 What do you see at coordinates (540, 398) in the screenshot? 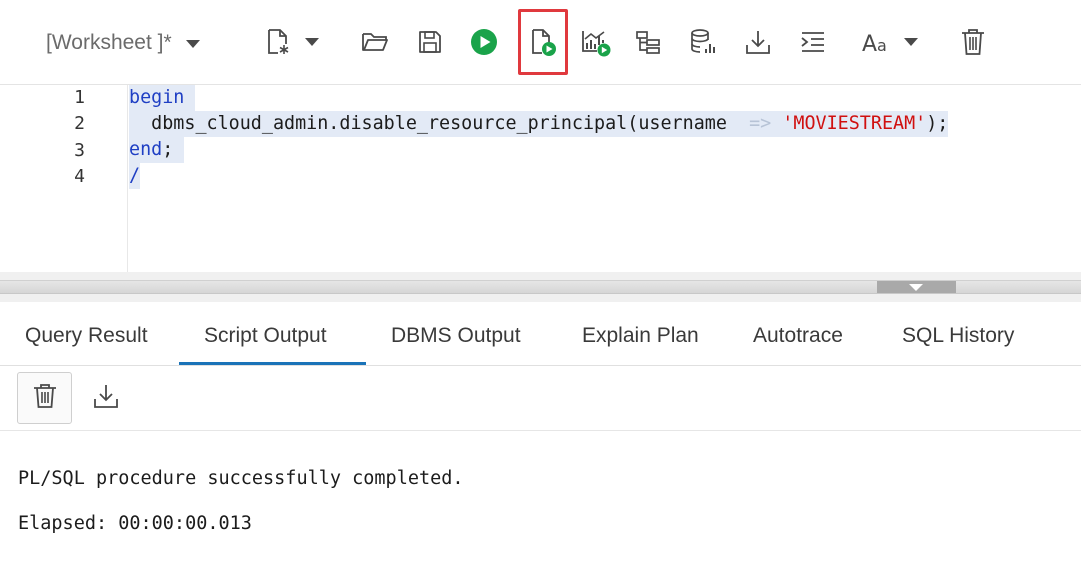
I see `output-toolbar` at bounding box center [540, 398].